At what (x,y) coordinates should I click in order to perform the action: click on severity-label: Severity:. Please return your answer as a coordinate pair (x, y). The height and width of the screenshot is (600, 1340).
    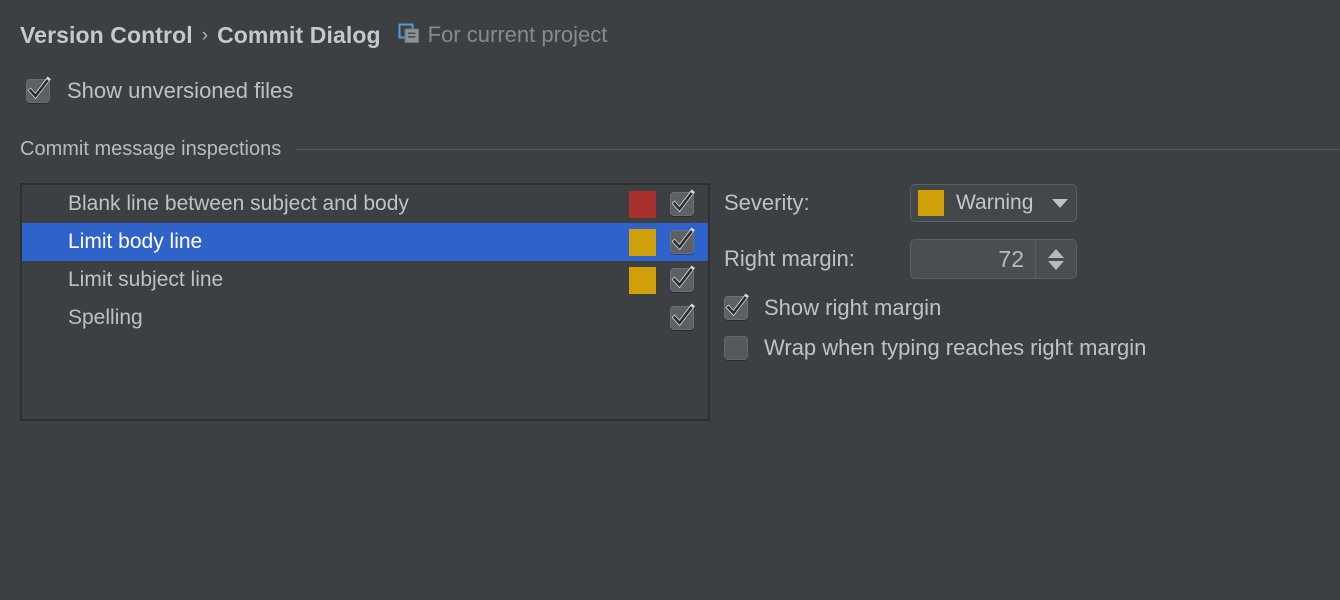
    Looking at the image, I should click on (767, 202).